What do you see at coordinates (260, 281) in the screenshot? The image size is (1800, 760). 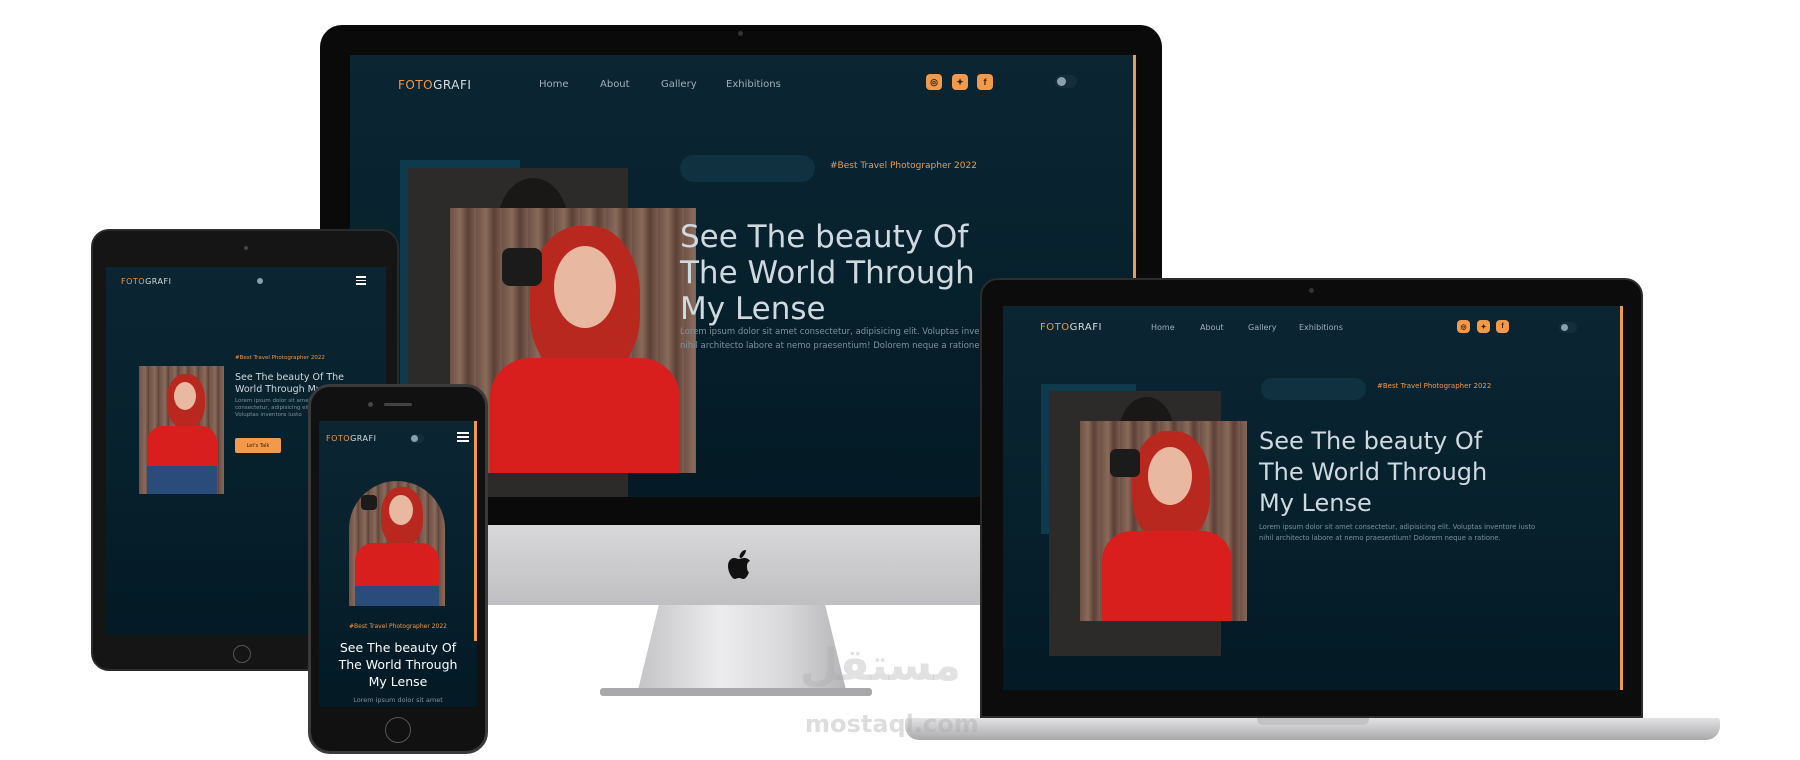 I see `tablet-theme-dot` at bounding box center [260, 281].